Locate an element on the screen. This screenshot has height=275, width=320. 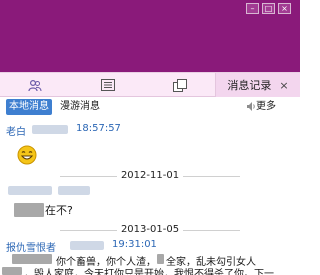
date-separator: 2013-01-05 is located at coordinates (150, 229).